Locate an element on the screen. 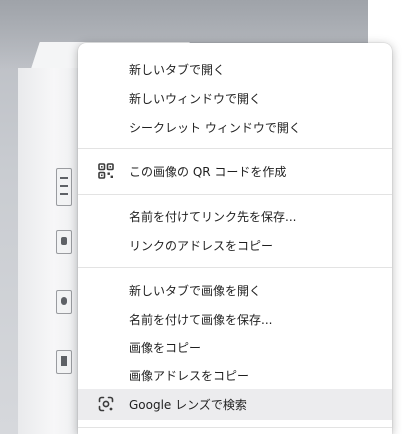 This screenshot has width=402, height=434. menu-item-open-new-window: 新しいウィンドウで開く is located at coordinates (235, 98).